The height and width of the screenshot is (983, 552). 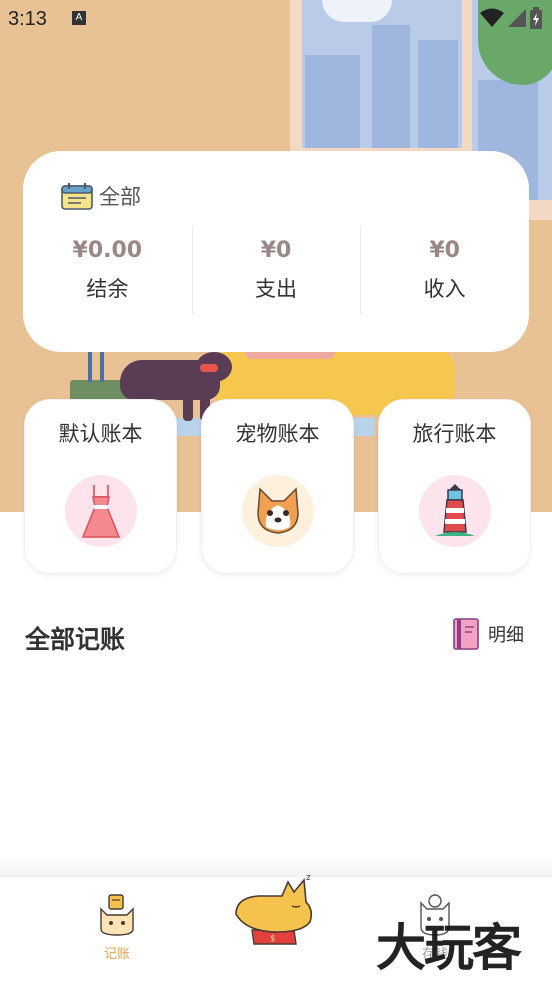 What do you see at coordinates (75, 639) in the screenshot?
I see `section-title: 全部记账` at bounding box center [75, 639].